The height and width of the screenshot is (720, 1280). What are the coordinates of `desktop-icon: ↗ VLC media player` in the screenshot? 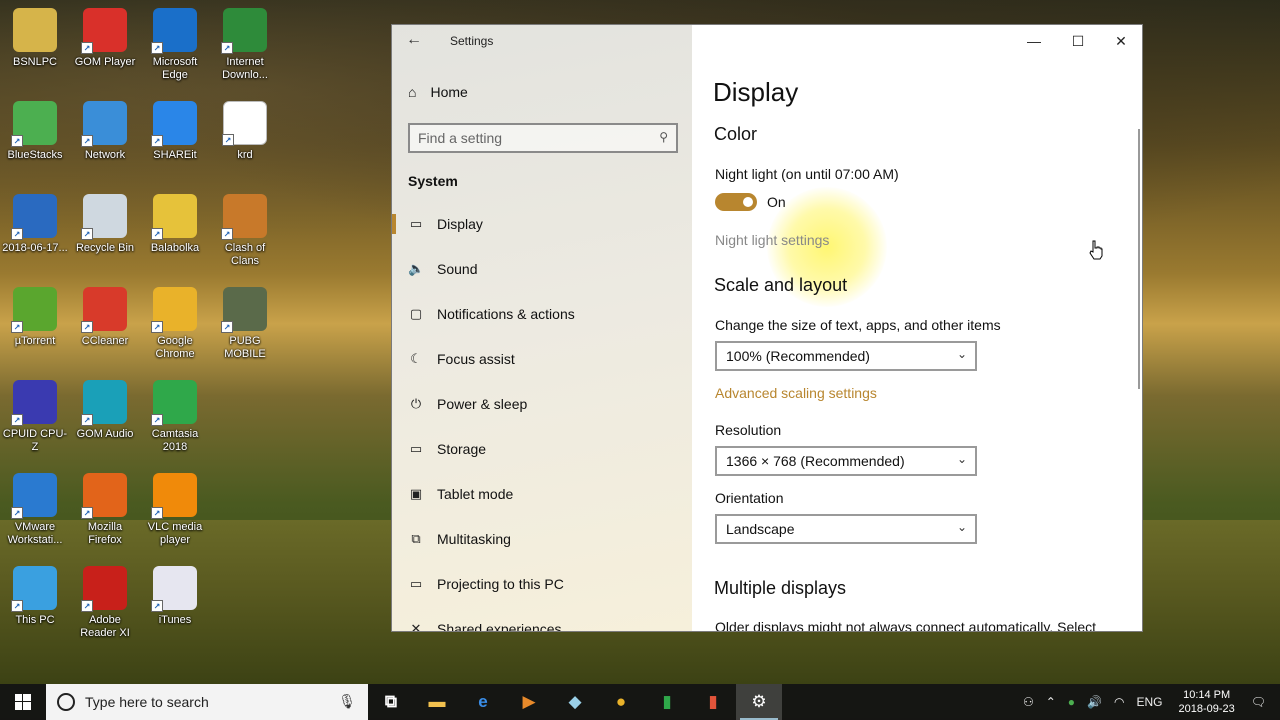 It's located at (175, 510).